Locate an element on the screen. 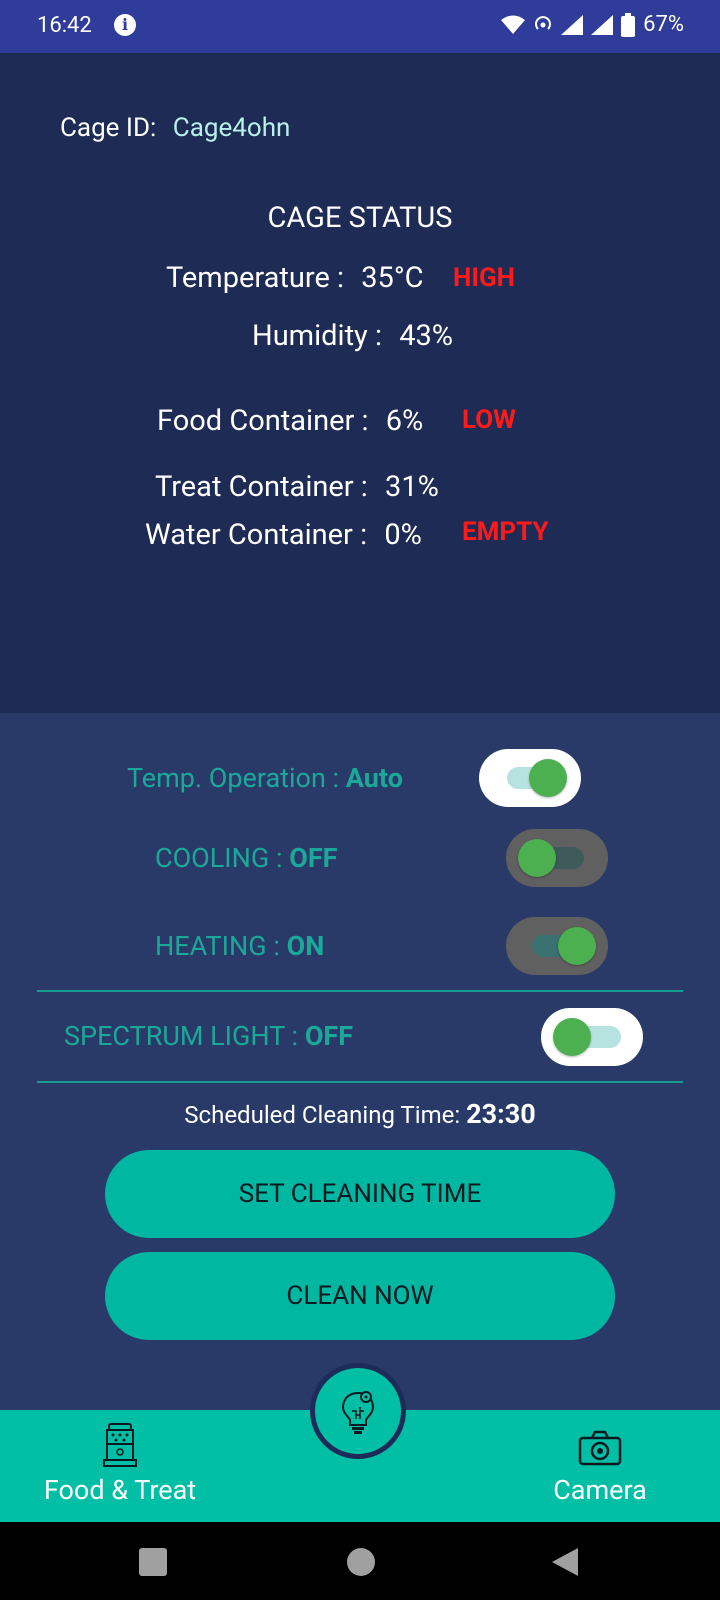 The height and width of the screenshot is (1600, 720). cooling-label: COOLING : OFF is located at coordinates (246, 858).